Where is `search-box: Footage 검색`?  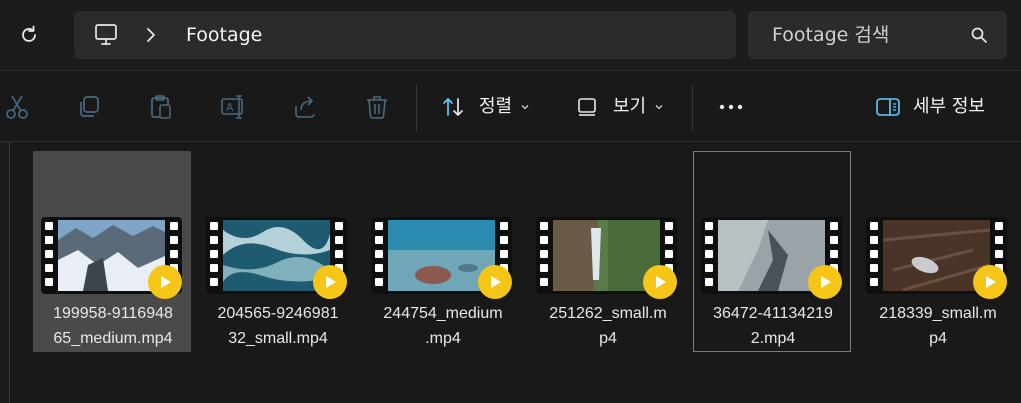 search-box: Footage 검색 is located at coordinates (877, 35).